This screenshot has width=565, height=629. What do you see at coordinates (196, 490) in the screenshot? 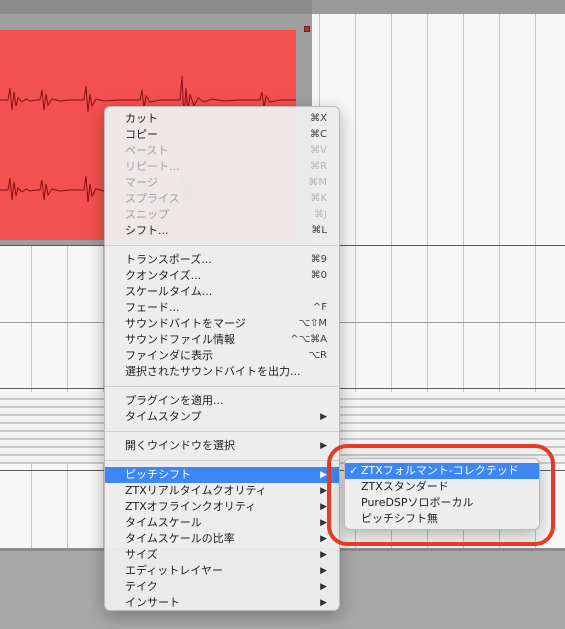
I see `menu-item-label: ZTXリアルタイムクオリティ` at bounding box center [196, 490].